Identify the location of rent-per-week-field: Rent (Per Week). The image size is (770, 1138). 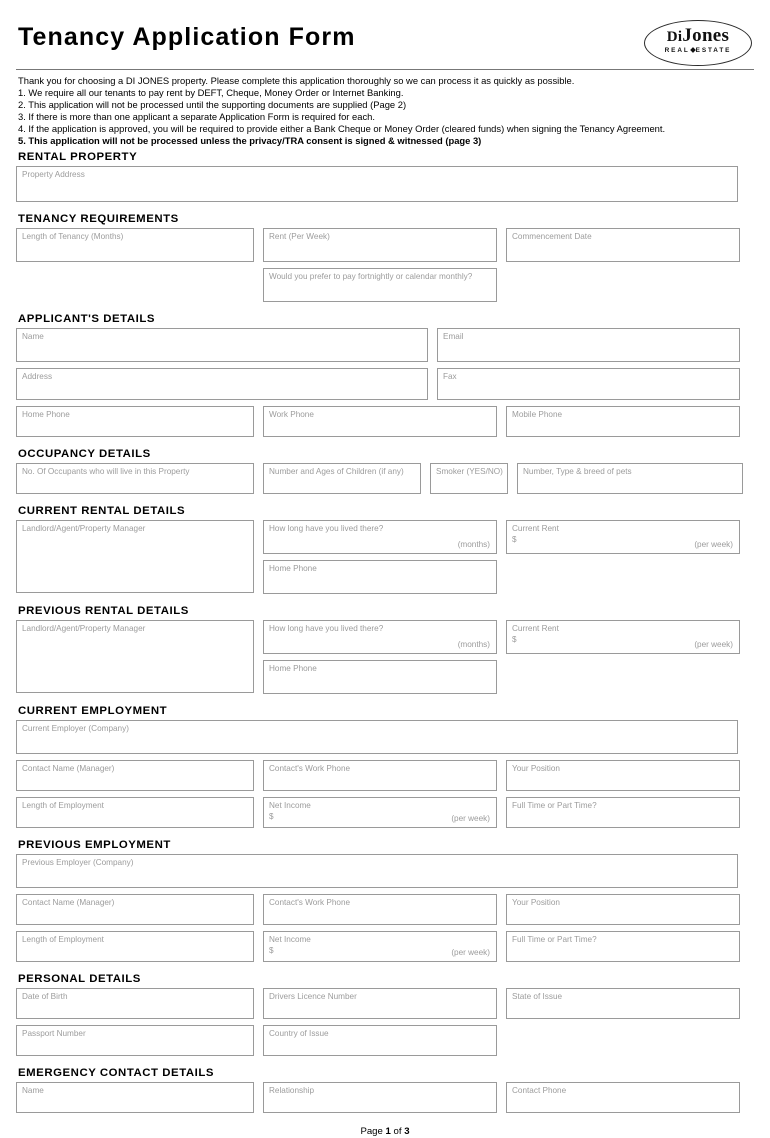
(380, 245).